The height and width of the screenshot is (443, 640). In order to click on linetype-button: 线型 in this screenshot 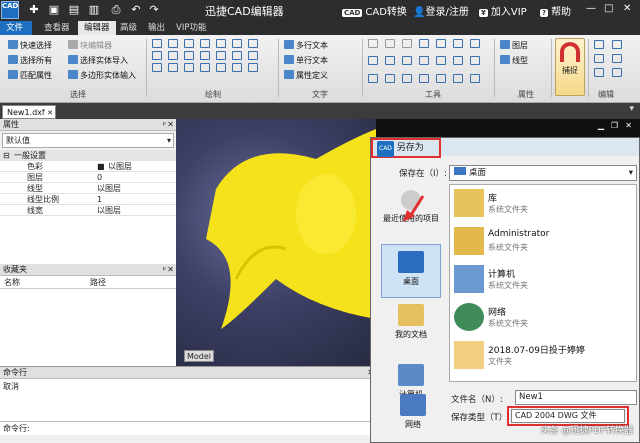, I will do `click(514, 61)`.